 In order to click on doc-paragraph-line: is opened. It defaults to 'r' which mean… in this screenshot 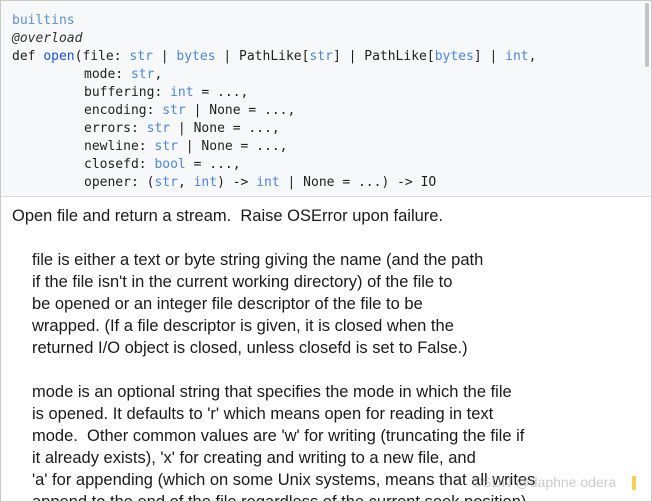, I will do `click(263, 414)`.